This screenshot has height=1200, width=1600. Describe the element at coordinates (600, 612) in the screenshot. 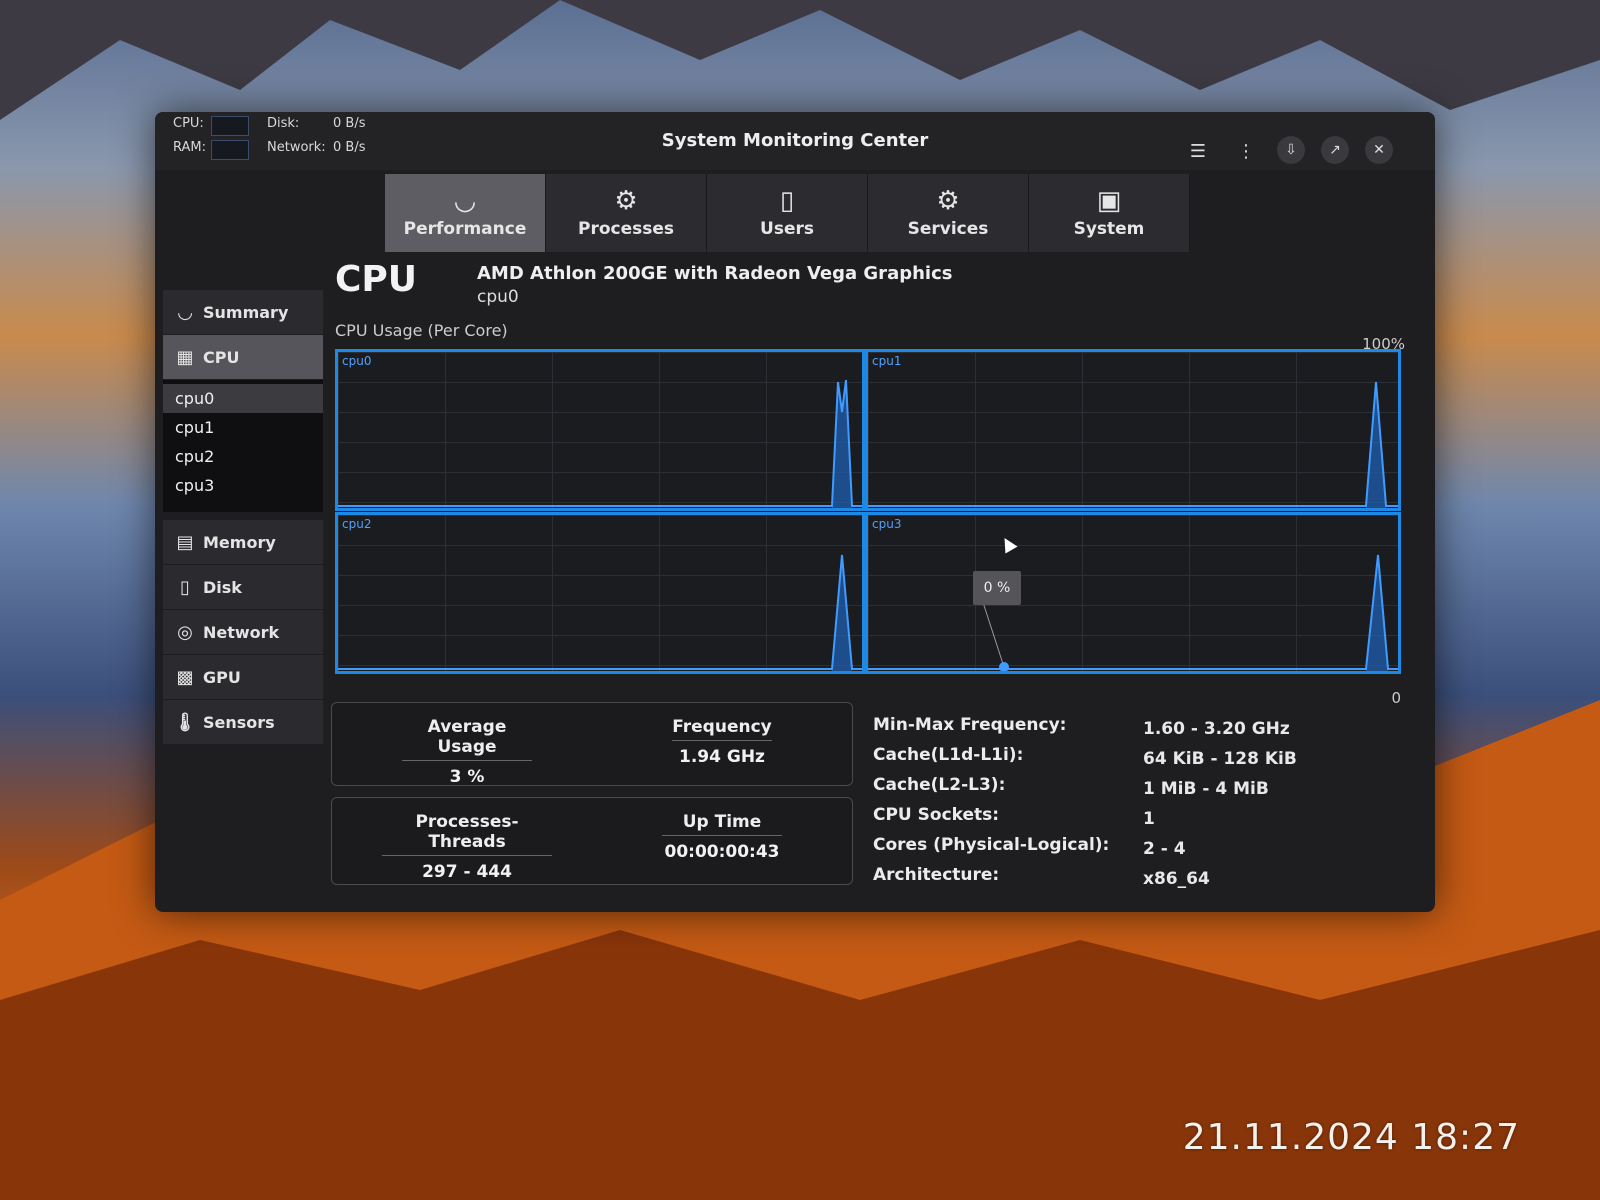

I see `cpu2-usage-line` at that location.